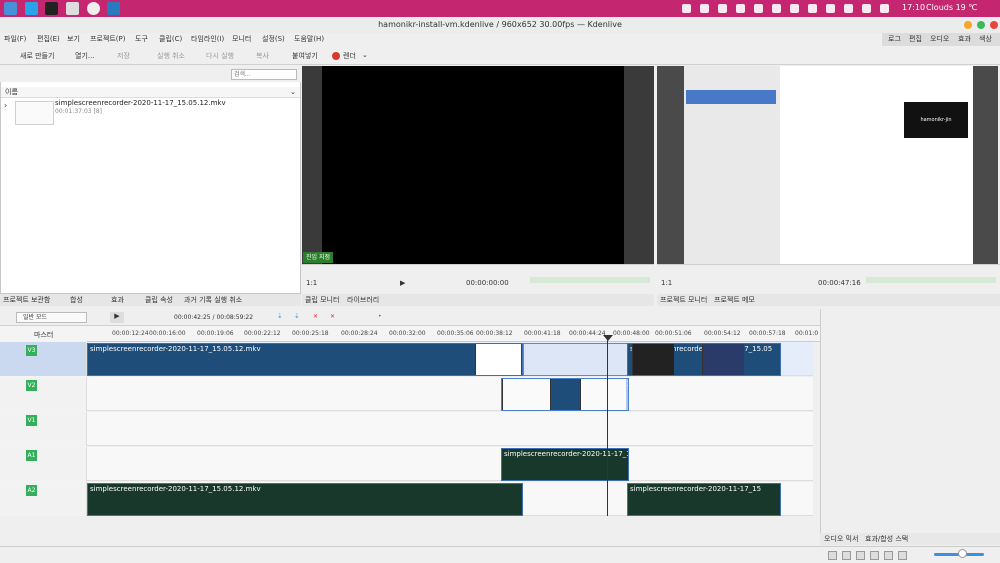  I want to click on tab-project-notes: 프로젝트 메모, so click(734, 300).